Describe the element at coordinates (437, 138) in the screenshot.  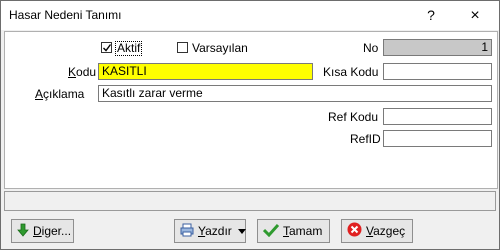
I see `refid-input` at that location.